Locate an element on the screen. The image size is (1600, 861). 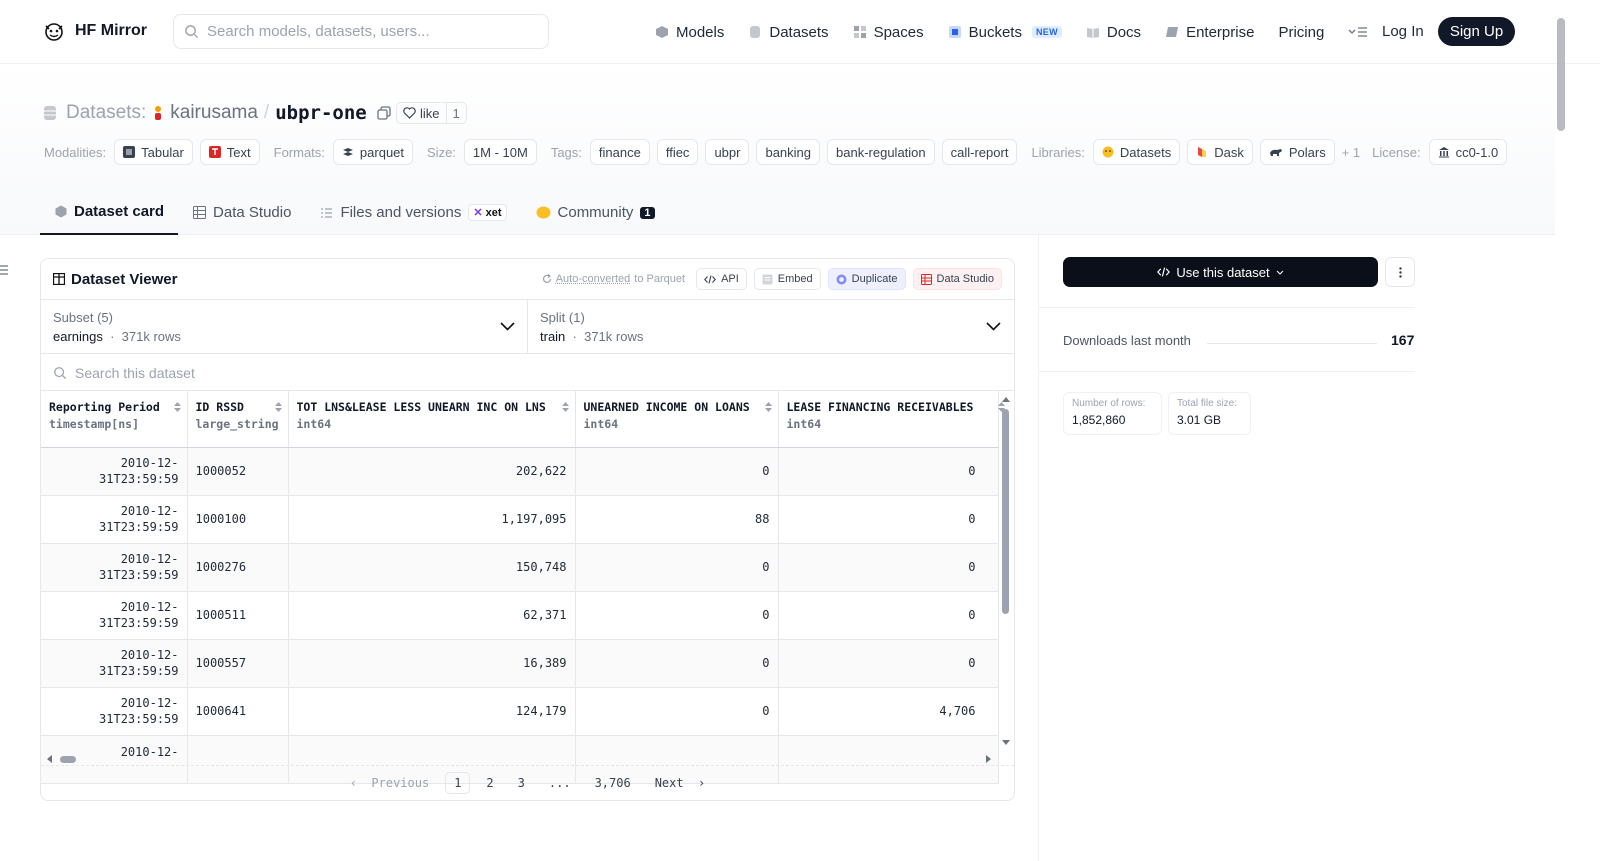
cell-value: 62,371 is located at coordinates (432, 615).